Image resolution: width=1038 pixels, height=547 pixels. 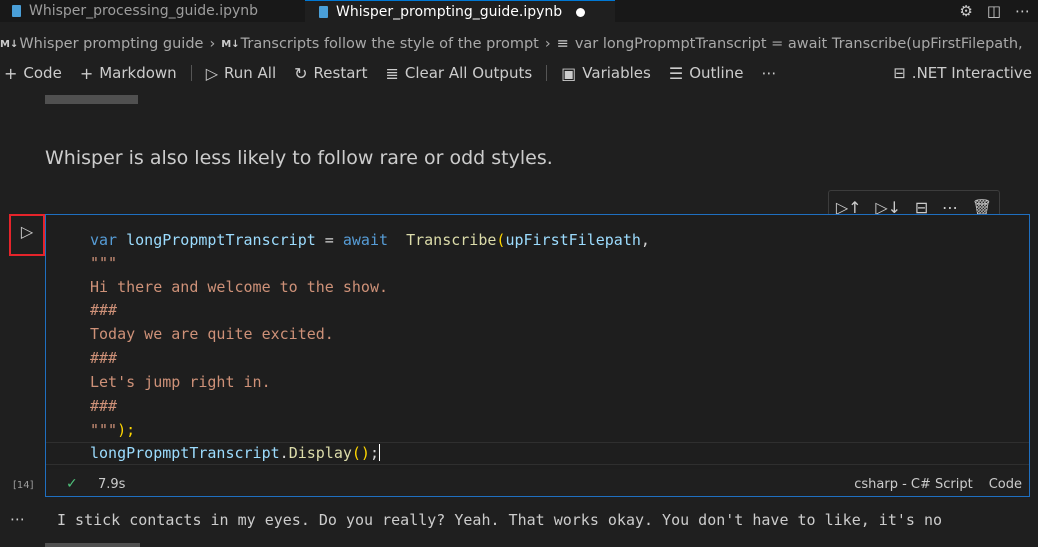 I want to click on variables-icon: ▣, so click(x=569, y=73).